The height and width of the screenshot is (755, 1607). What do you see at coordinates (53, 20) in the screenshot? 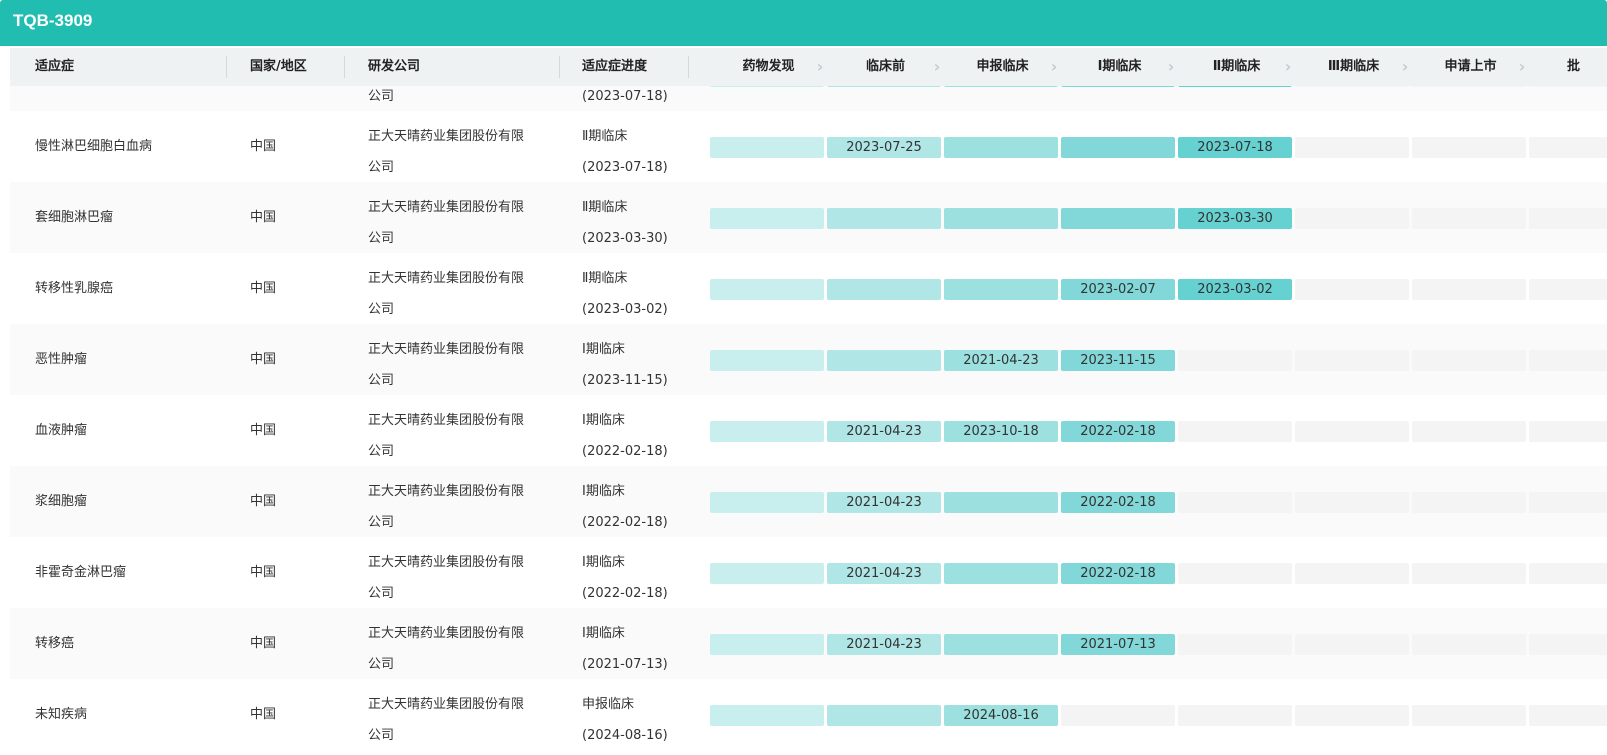
I see `drug-title: TQB-3909` at bounding box center [53, 20].